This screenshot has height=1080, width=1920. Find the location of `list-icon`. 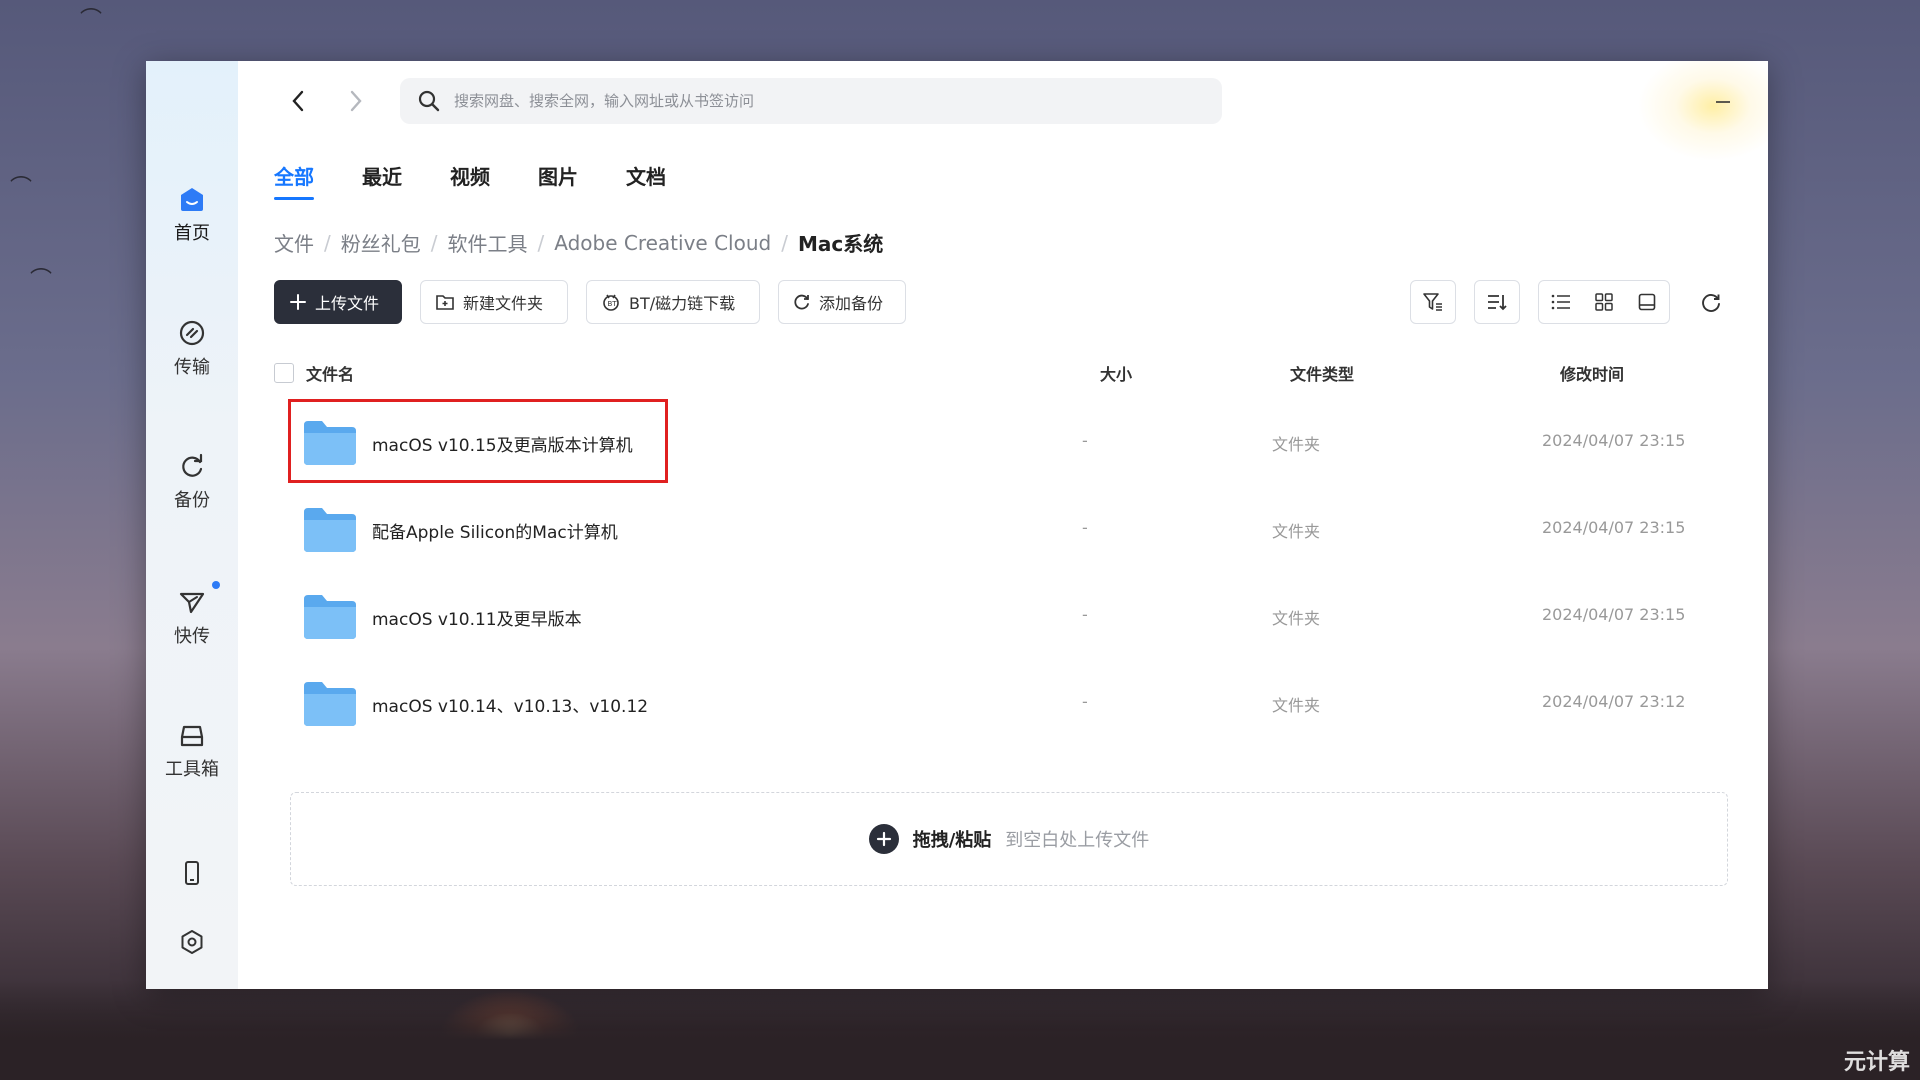

list-icon is located at coordinates (1560, 302).